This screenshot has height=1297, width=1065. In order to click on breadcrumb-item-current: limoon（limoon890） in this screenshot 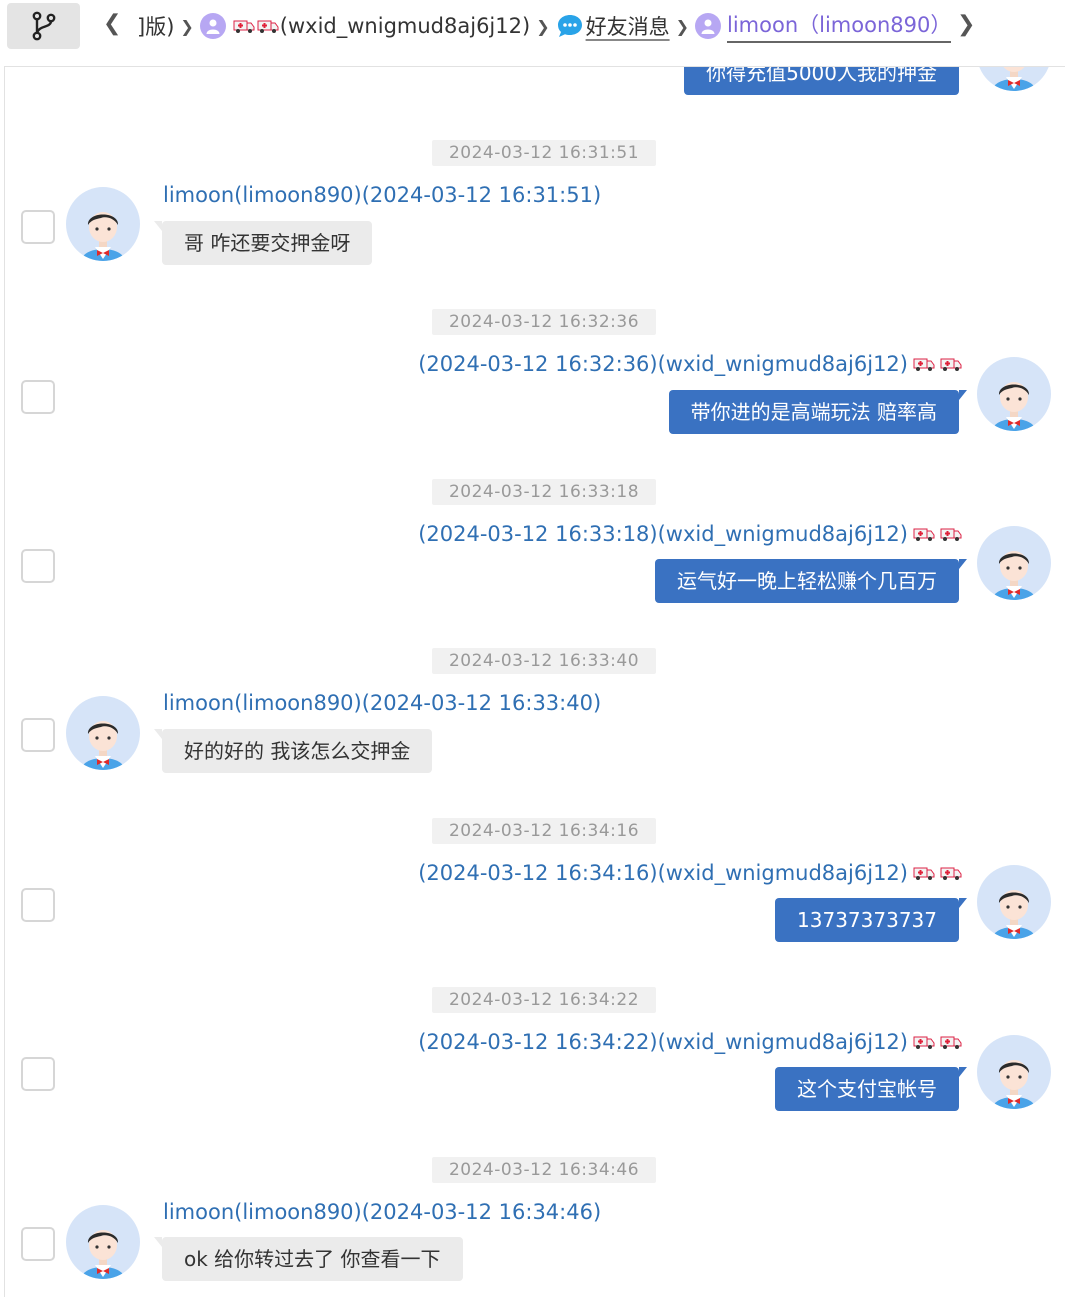, I will do `click(839, 26)`.